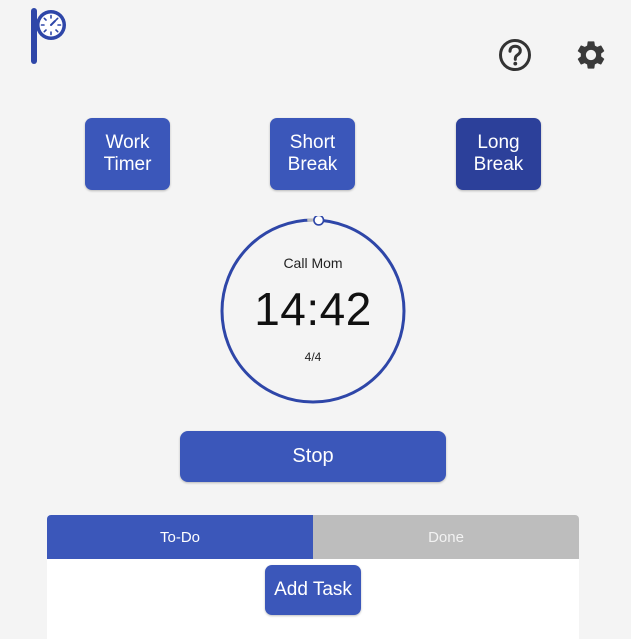 The height and width of the screenshot is (639, 631). Describe the element at coordinates (312, 154) in the screenshot. I see `short-break-button: Short Break` at that location.